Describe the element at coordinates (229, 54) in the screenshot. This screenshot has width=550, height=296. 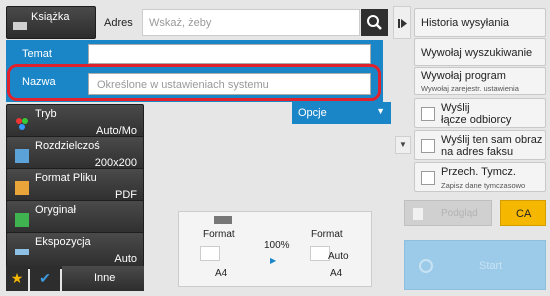
I see `subject-input` at that location.